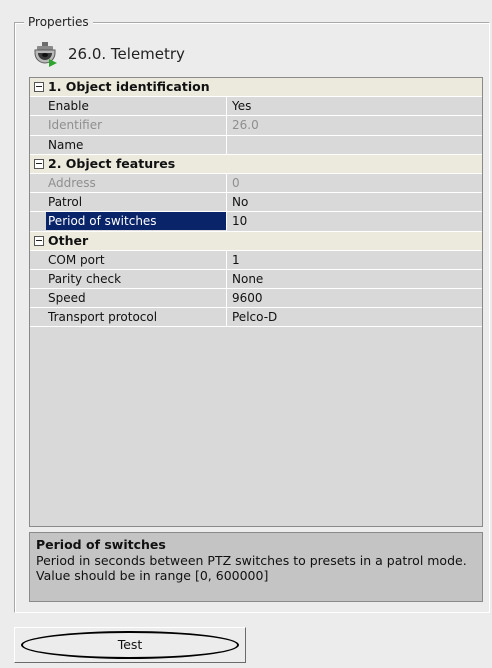 This screenshot has width=492, height=668. What do you see at coordinates (128, 318) in the screenshot?
I see `property-name: Transport protocol` at bounding box center [128, 318].